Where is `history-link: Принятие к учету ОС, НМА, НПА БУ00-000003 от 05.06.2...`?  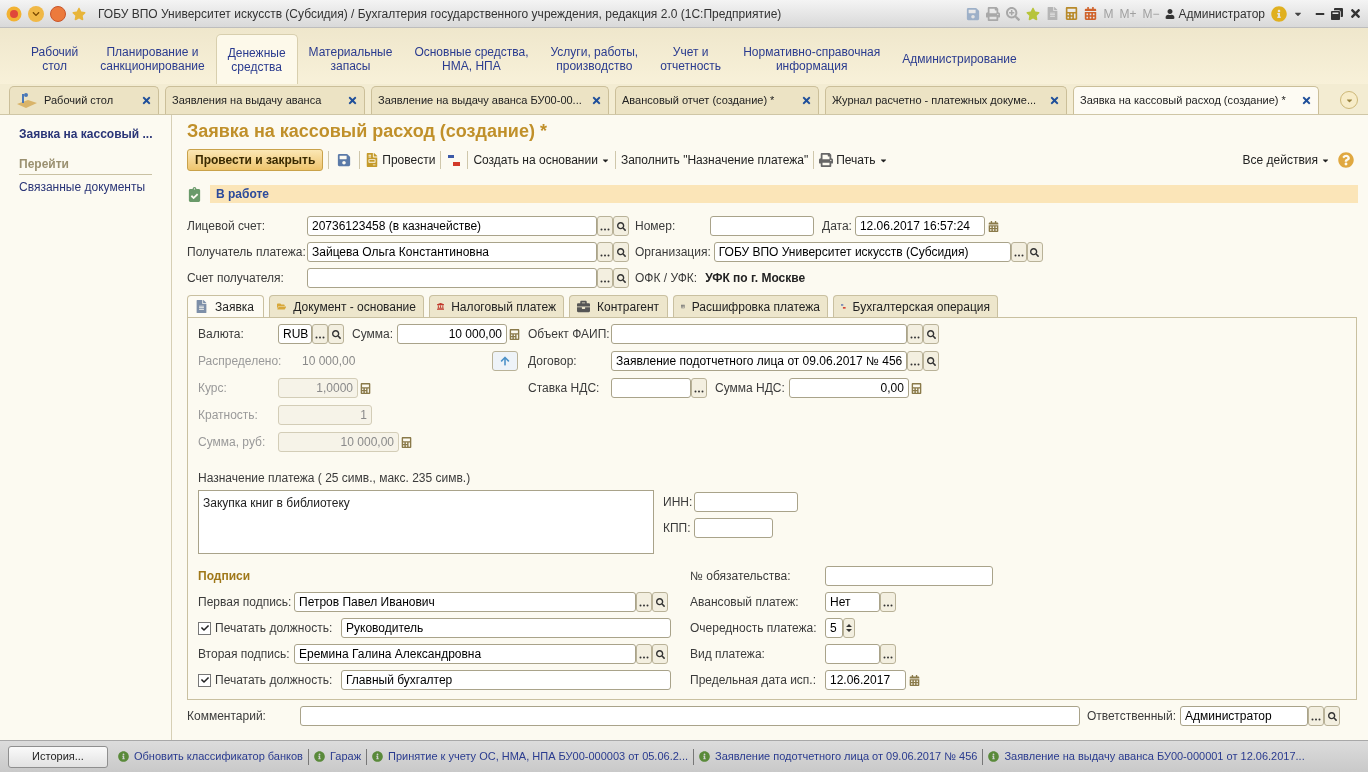
history-link: Принятие к учету ОС, НМА, НПА БУ00-000003 от 05.06.2... is located at coordinates (538, 756).